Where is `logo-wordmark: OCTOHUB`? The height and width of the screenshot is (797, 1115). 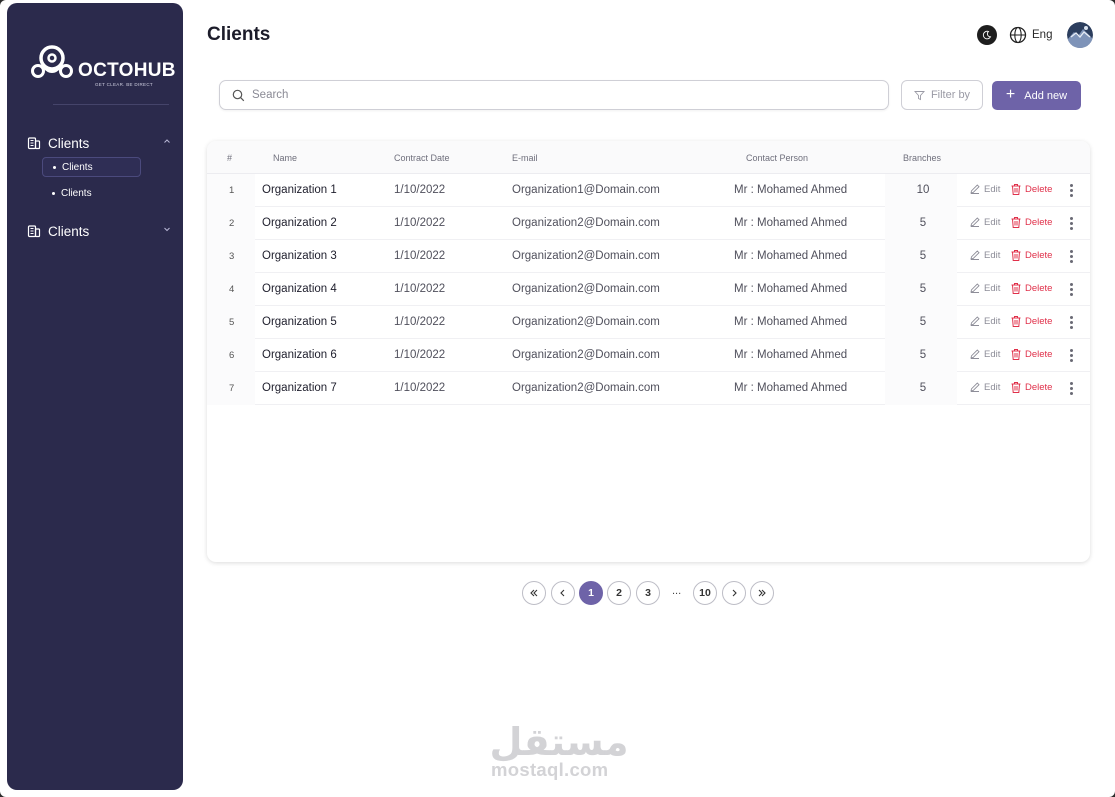
logo-wordmark: OCTOHUB is located at coordinates (127, 70).